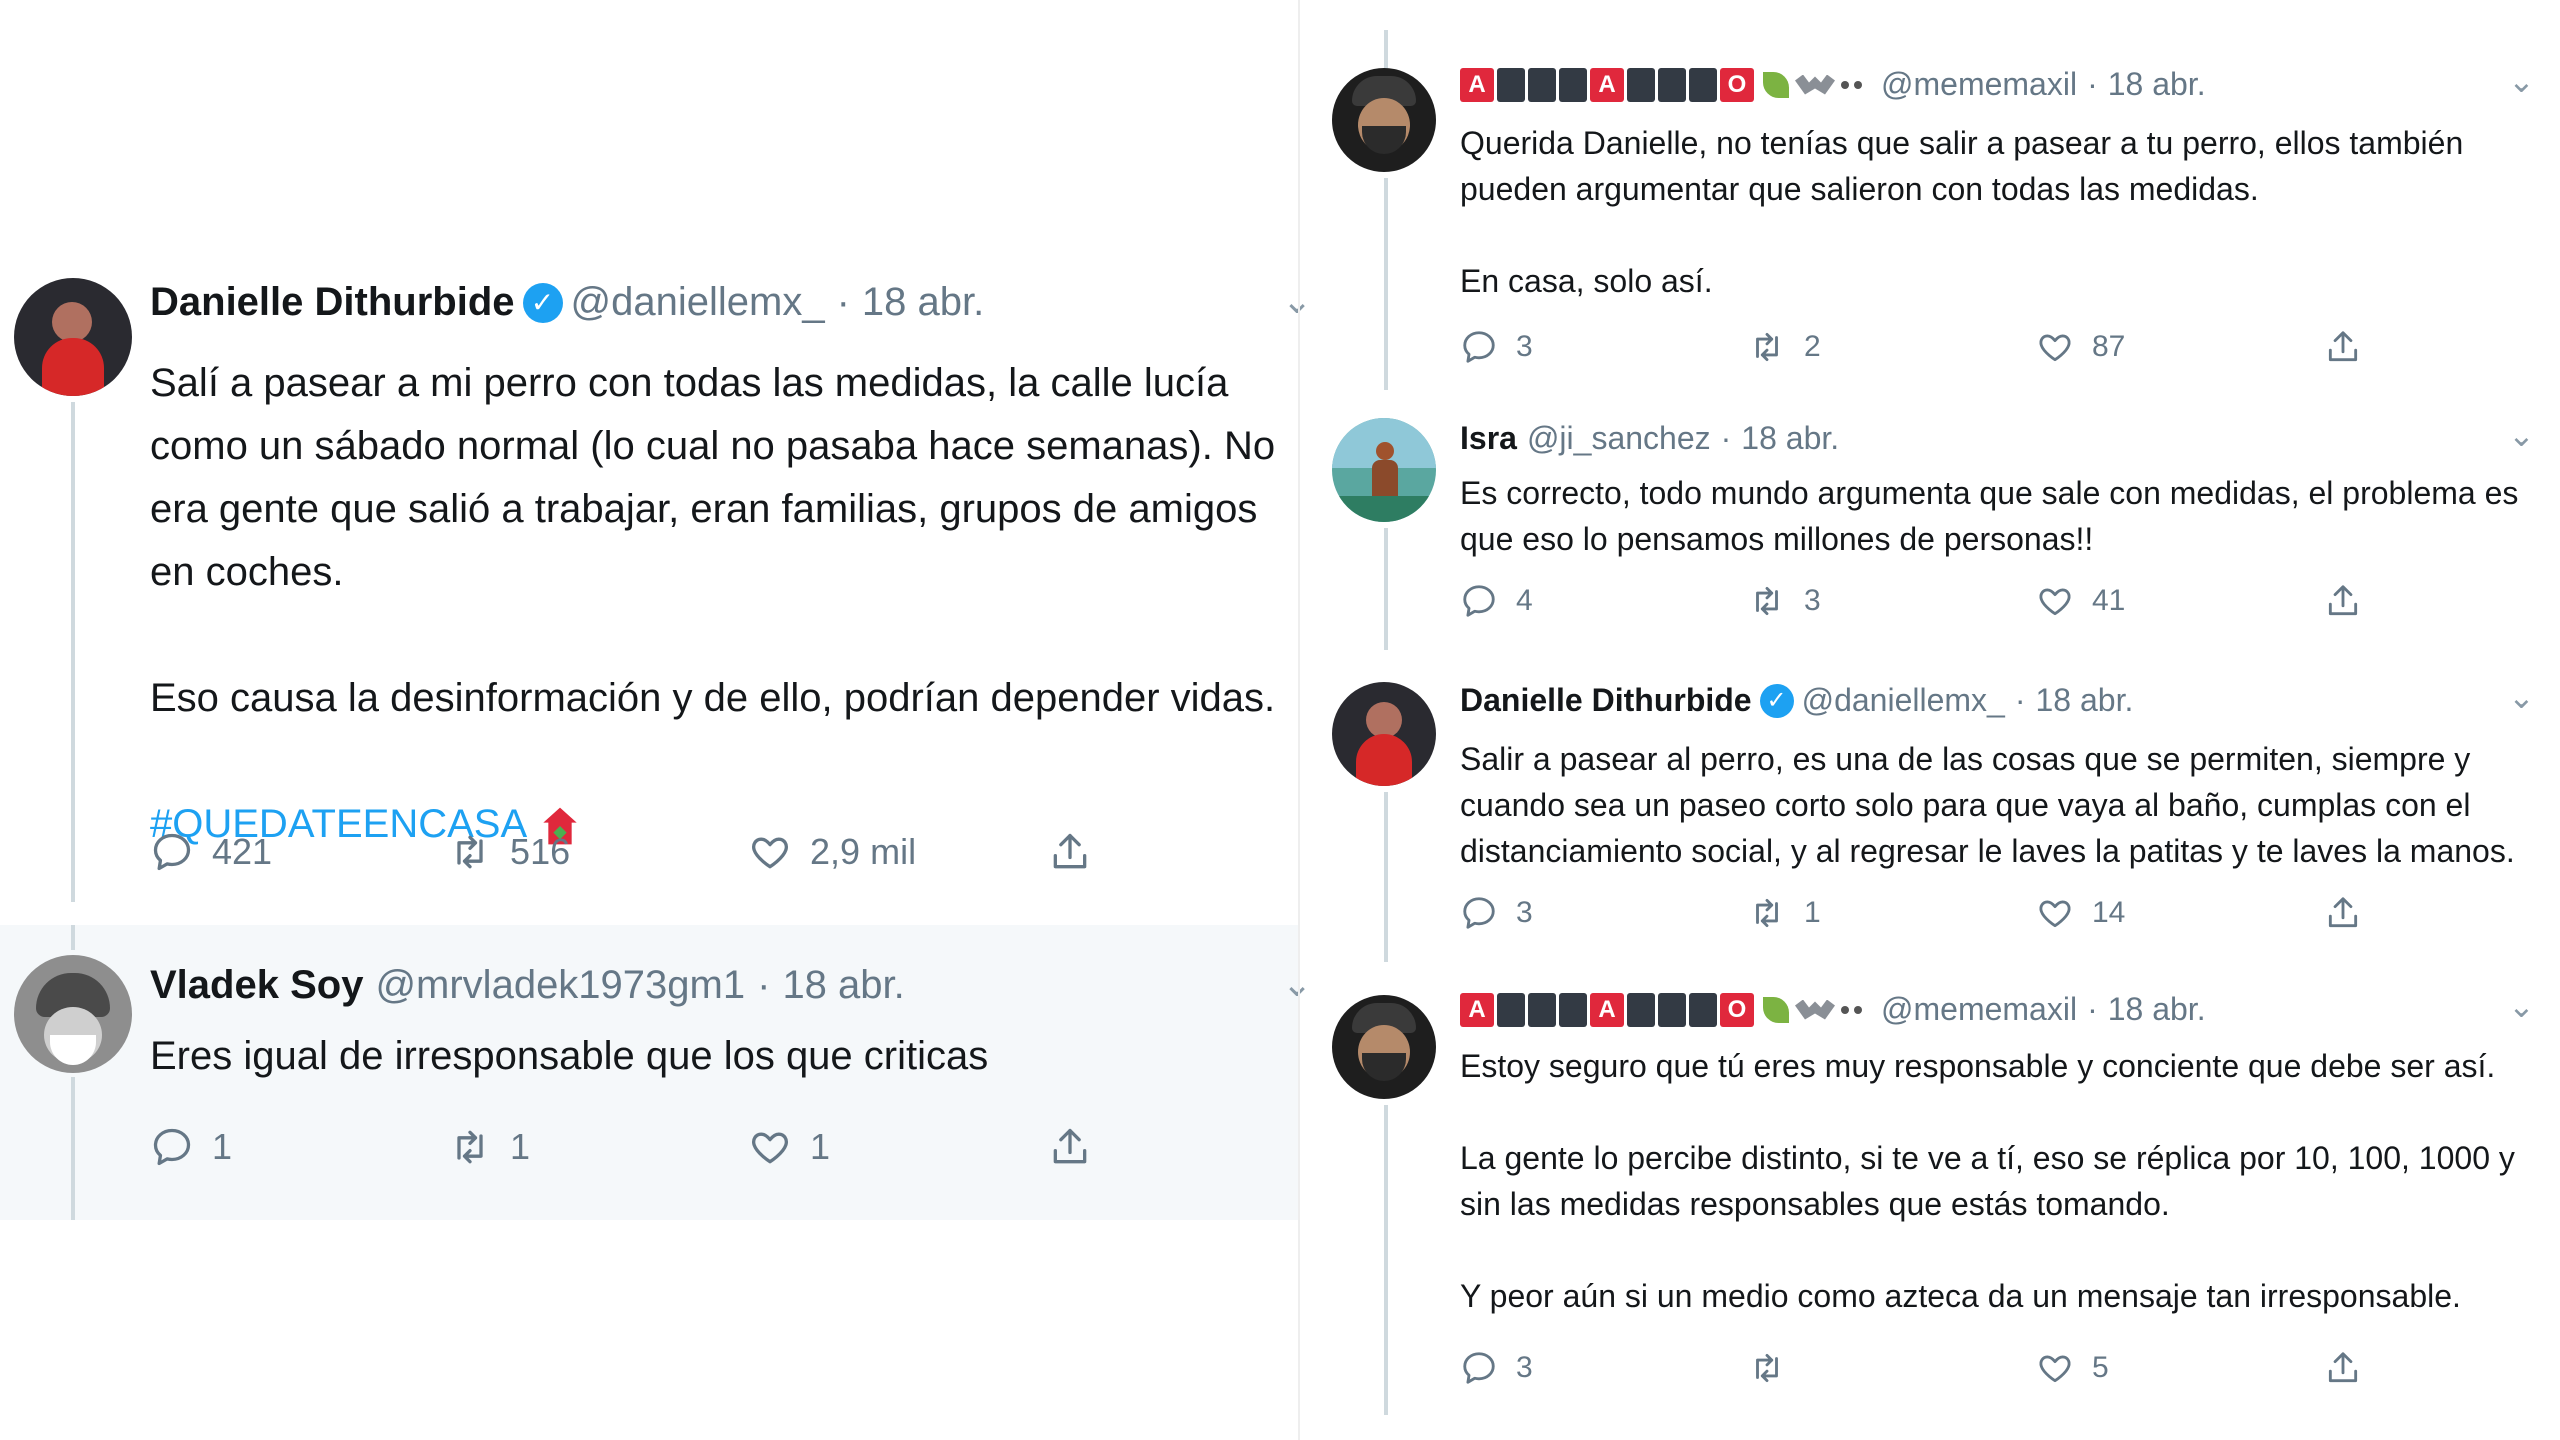 The height and width of the screenshot is (1440, 2560). Describe the element at coordinates (242, 851) in the screenshot. I see `reply-count: 421` at that location.